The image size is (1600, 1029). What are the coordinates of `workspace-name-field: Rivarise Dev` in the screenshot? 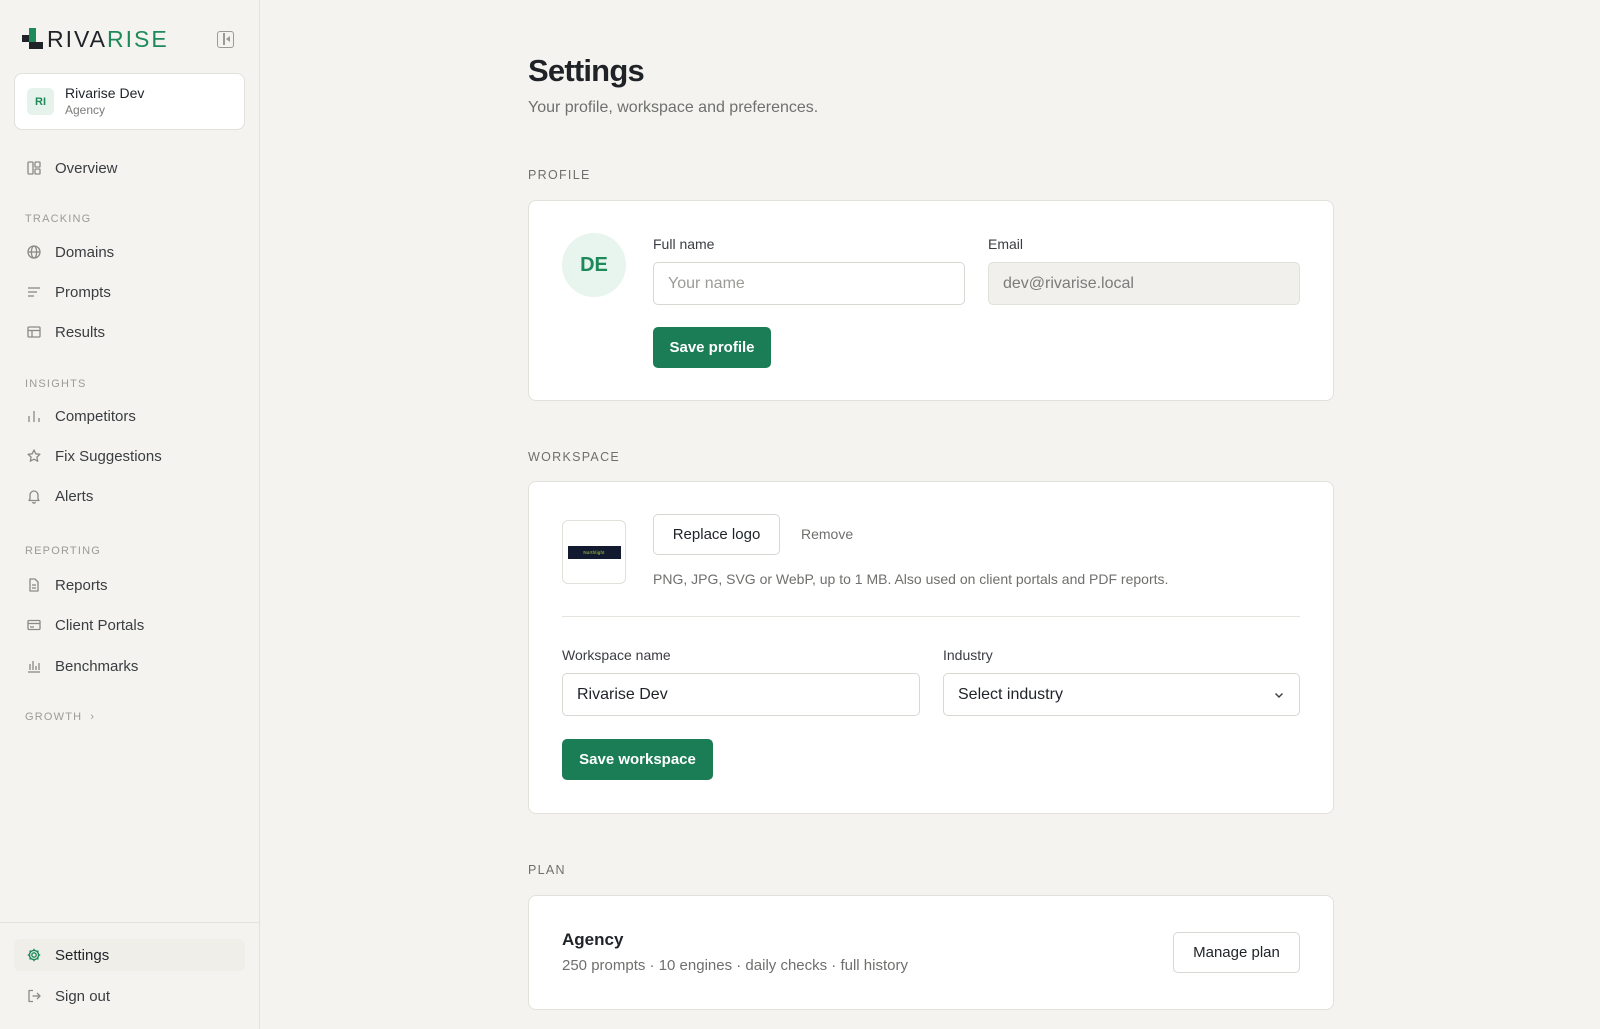 It's located at (741, 694).